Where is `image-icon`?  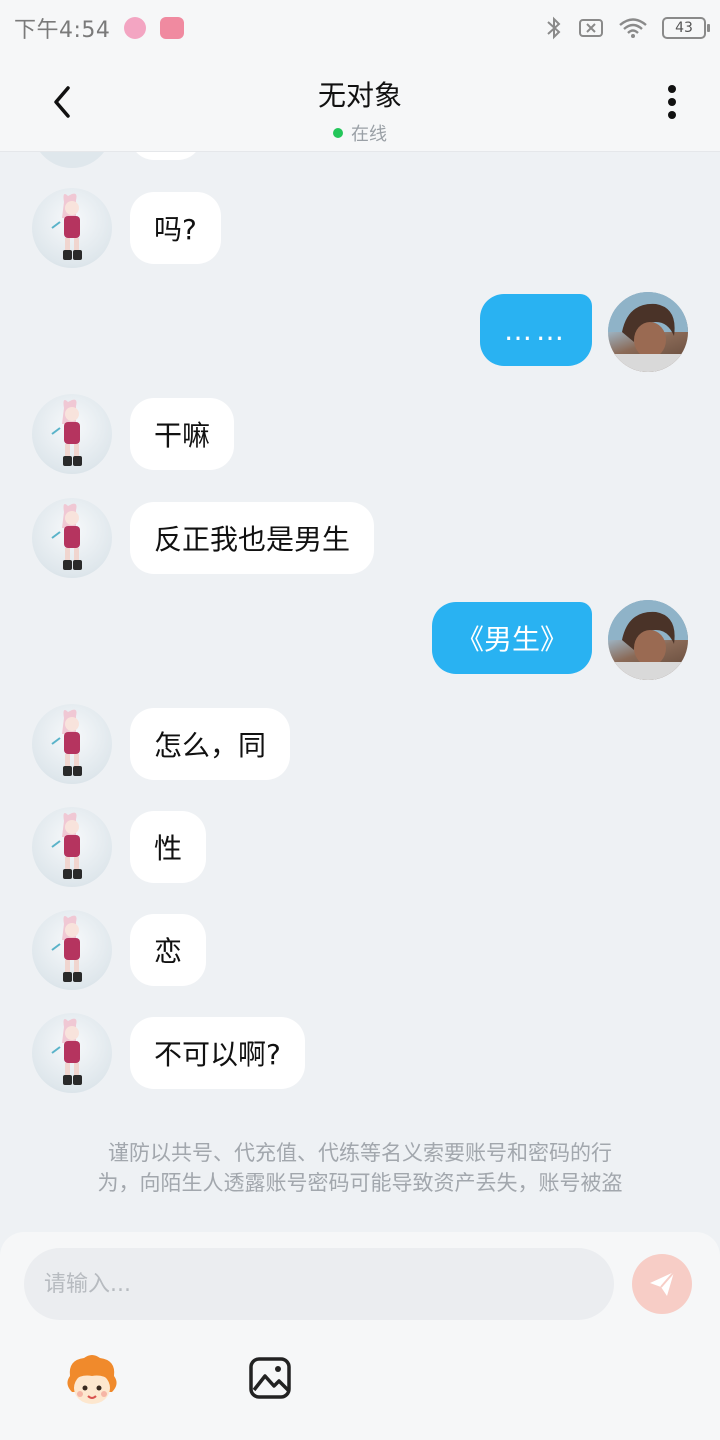
image-icon is located at coordinates (270, 1378).